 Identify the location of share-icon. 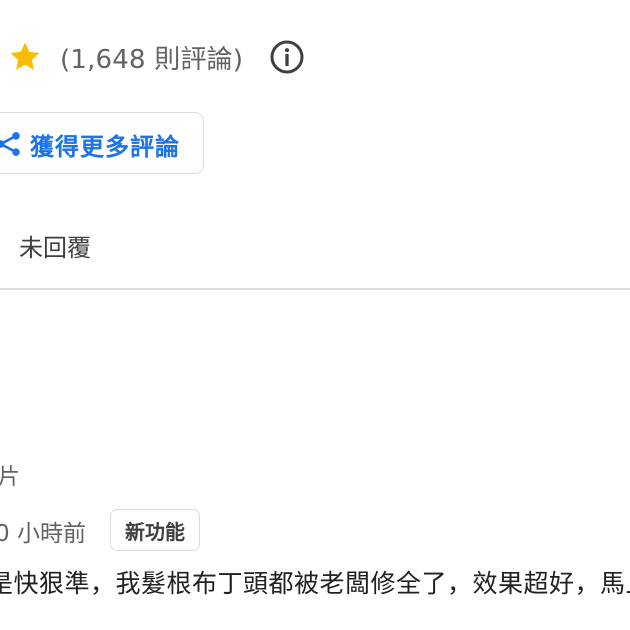
(10, 144).